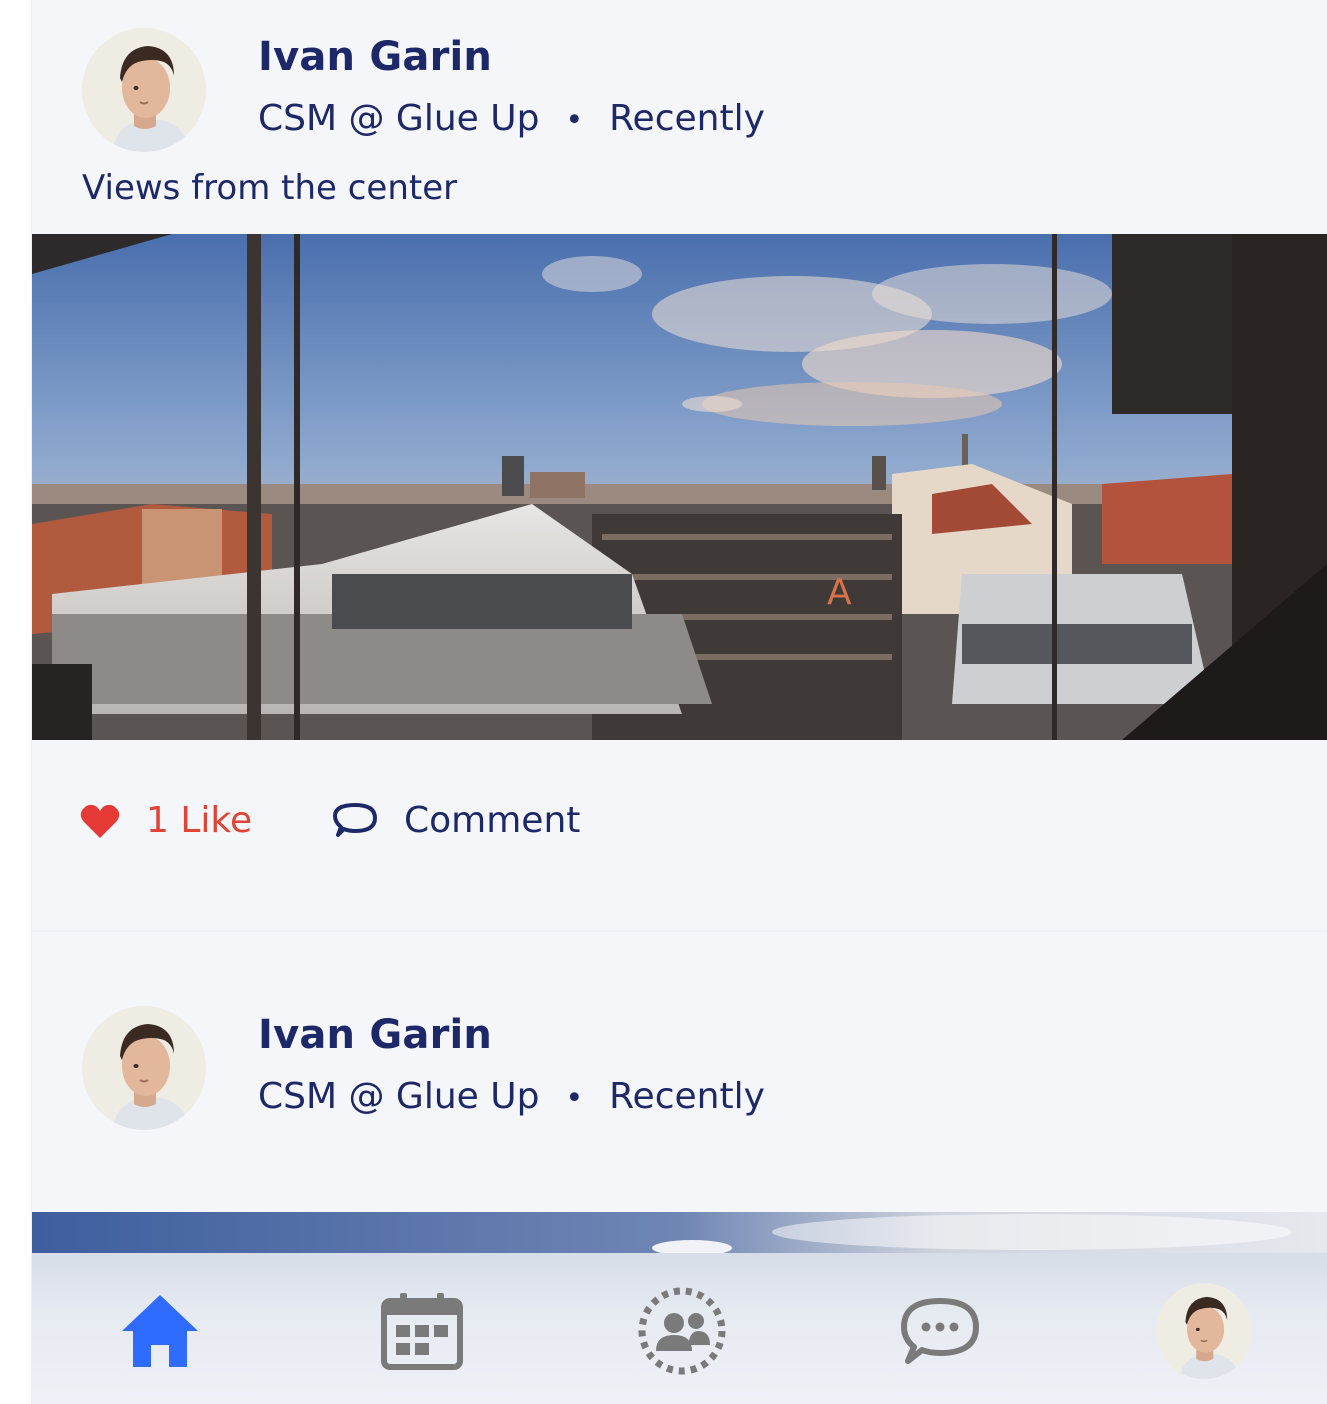 This screenshot has width=1327, height=1404. What do you see at coordinates (839, 592) in the screenshot?
I see `svg-text: A` at bounding box center [839, 592].